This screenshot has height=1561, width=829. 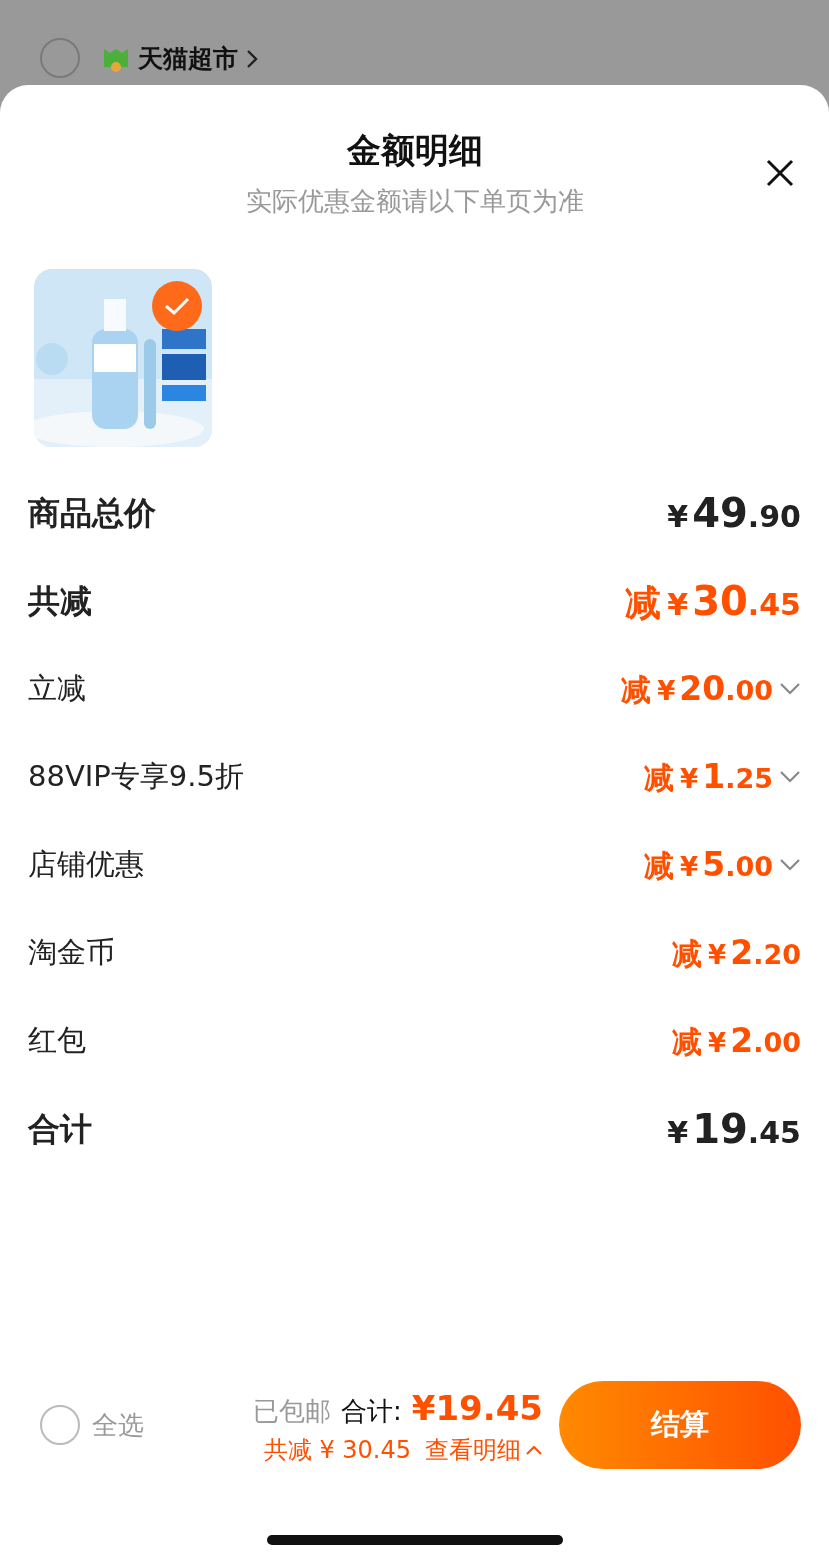 What do you see at coordinates (734, 513) in the screenshot?
I see `amount: ¥49.90` at bounding box center [734, 513].